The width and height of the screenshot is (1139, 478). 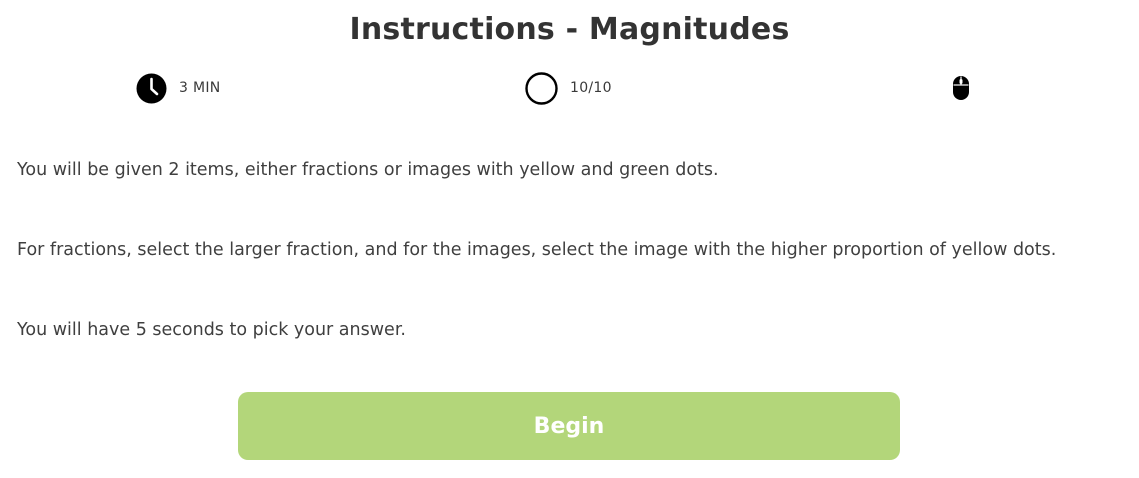 I want to click on progress-label: 10/10, so click(x=591, y=88).